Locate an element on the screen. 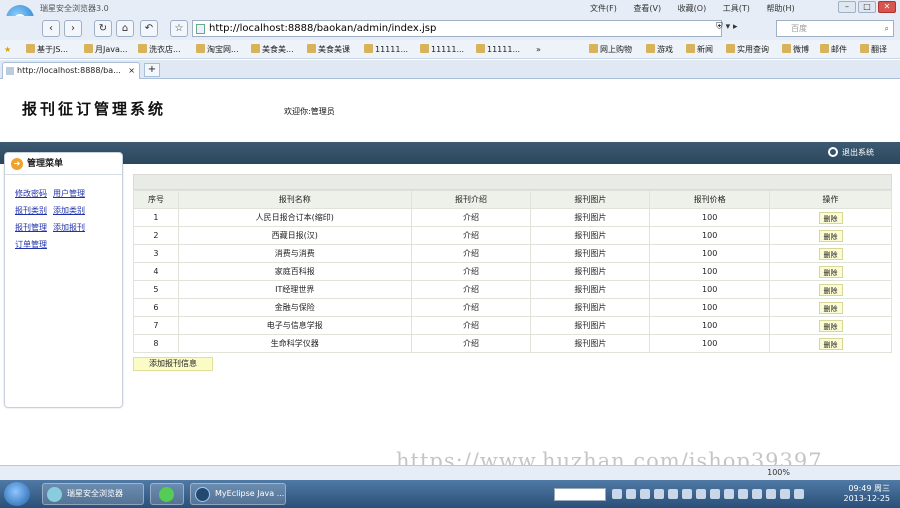  add-periodical-button: 添加报刊信息 is located at coordinates (173, 364).